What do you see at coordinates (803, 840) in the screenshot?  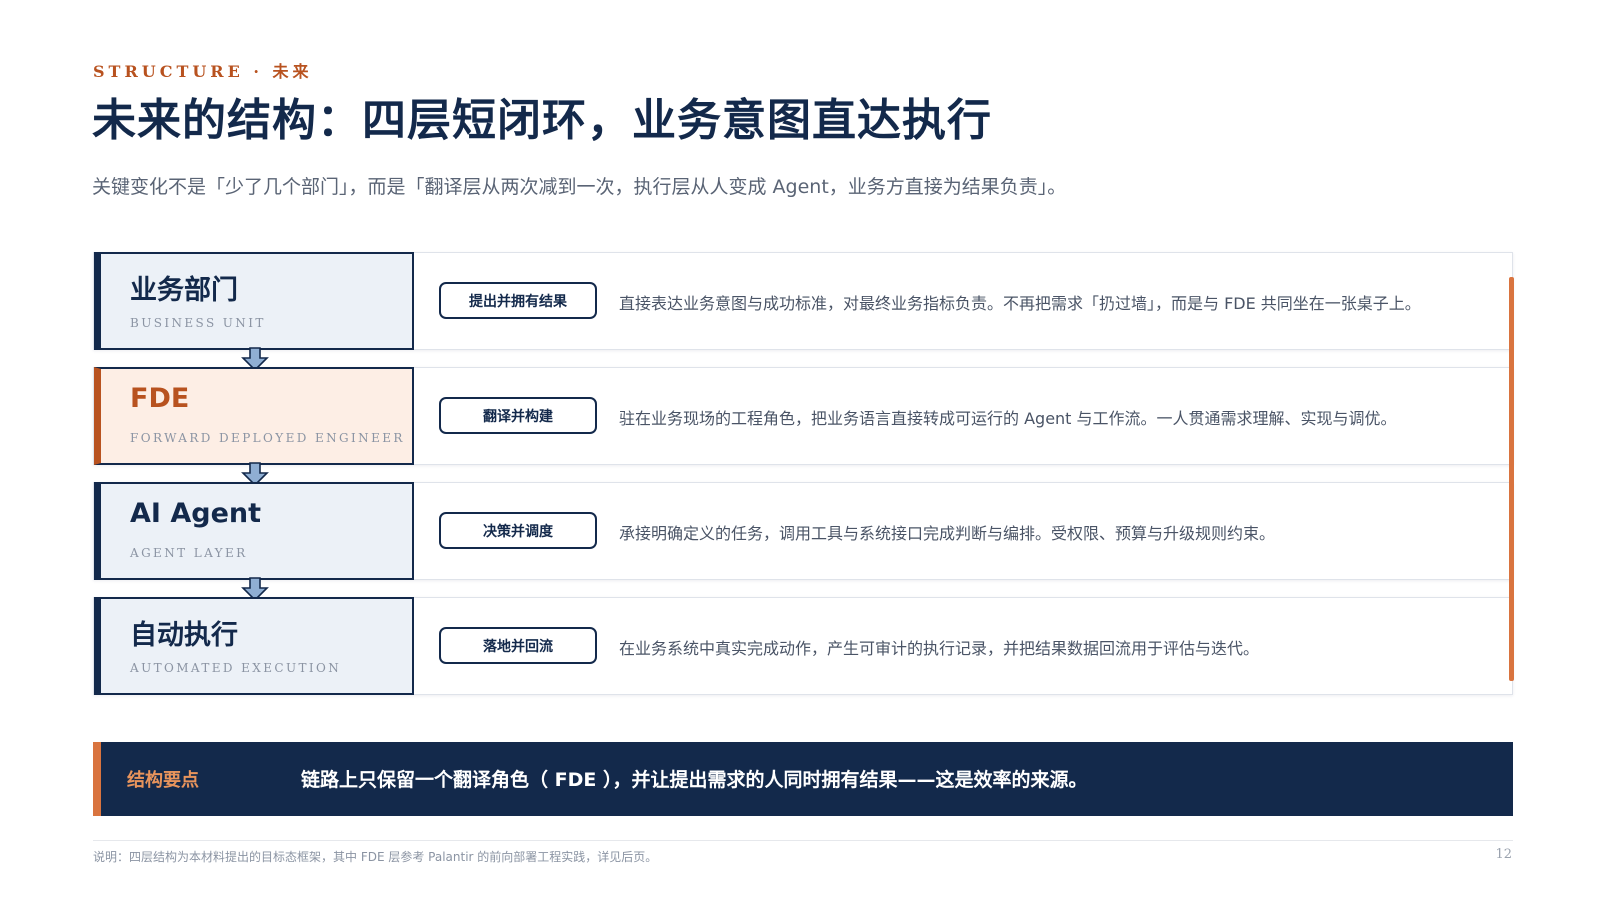 I see `footer-divider` at bounding box center [803, 840].